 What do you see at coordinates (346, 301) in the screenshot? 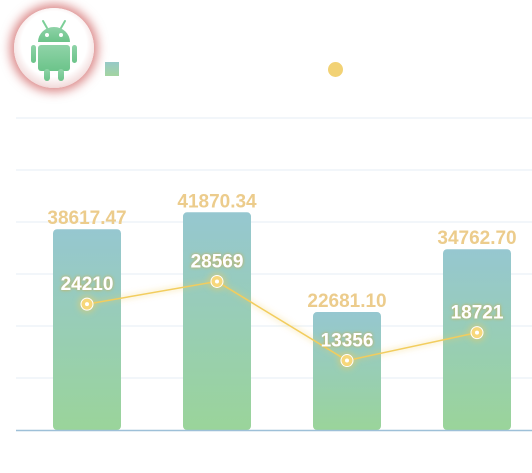
I see `bar-data-label: 22681.10` at bounding box center [346, 301].